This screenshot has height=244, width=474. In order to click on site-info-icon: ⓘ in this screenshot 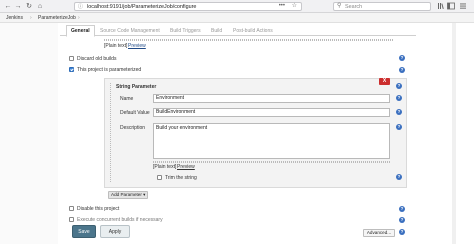, I will do `click(80, 7)`.